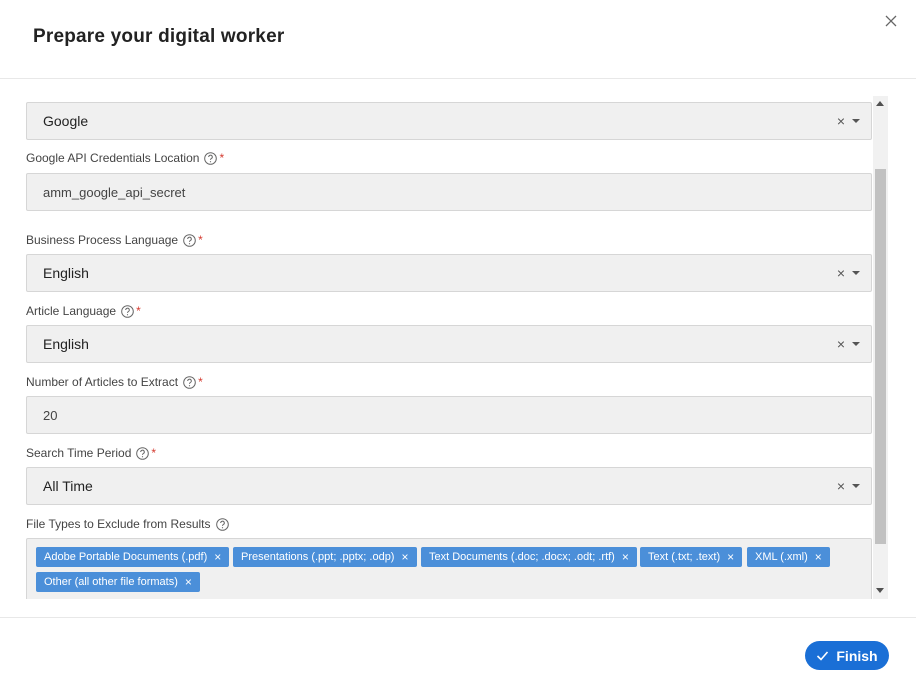  I want to click on vertical-scrollbar, so click(880, 347).